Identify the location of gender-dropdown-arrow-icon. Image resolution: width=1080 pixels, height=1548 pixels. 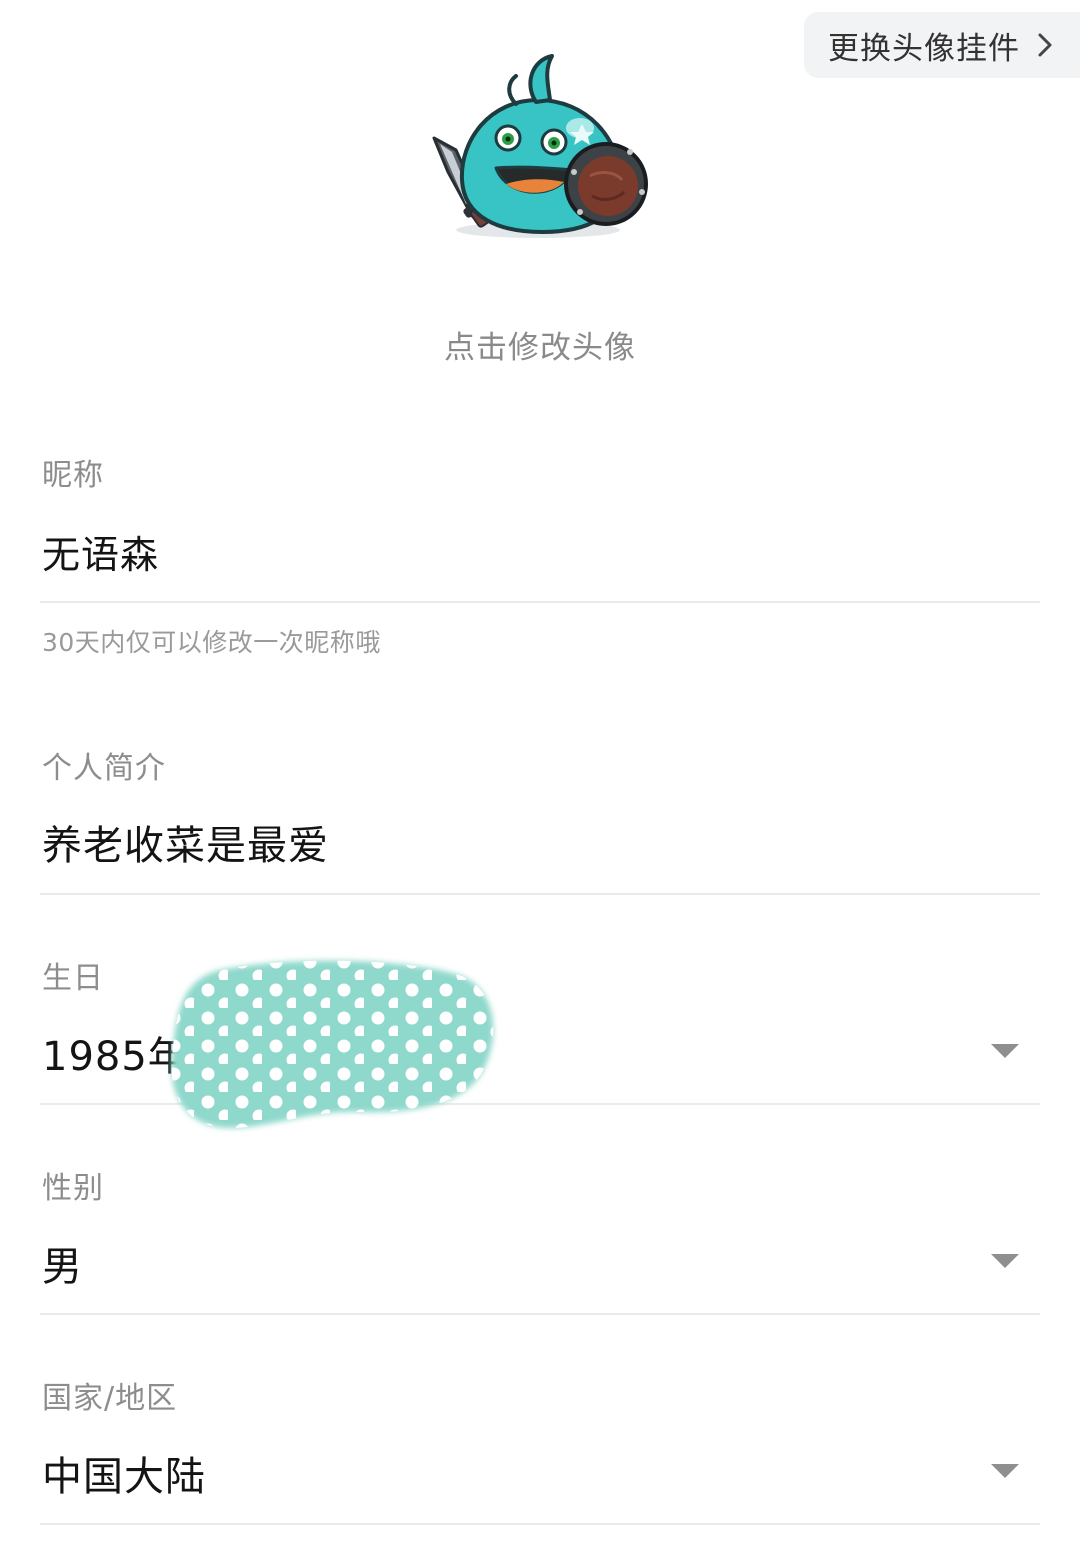
(1005, 1261).